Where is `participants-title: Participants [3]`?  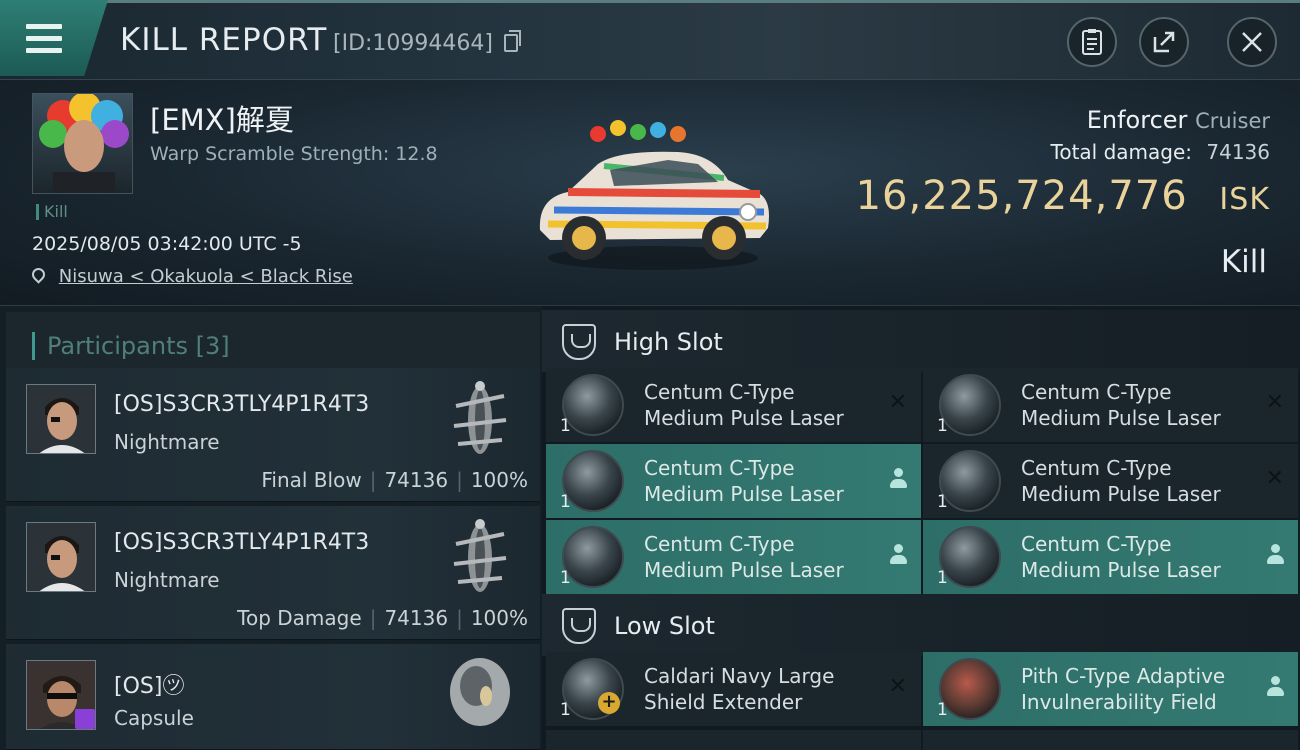 participants-title: Participants [3] is located at coordinates (131, 346).